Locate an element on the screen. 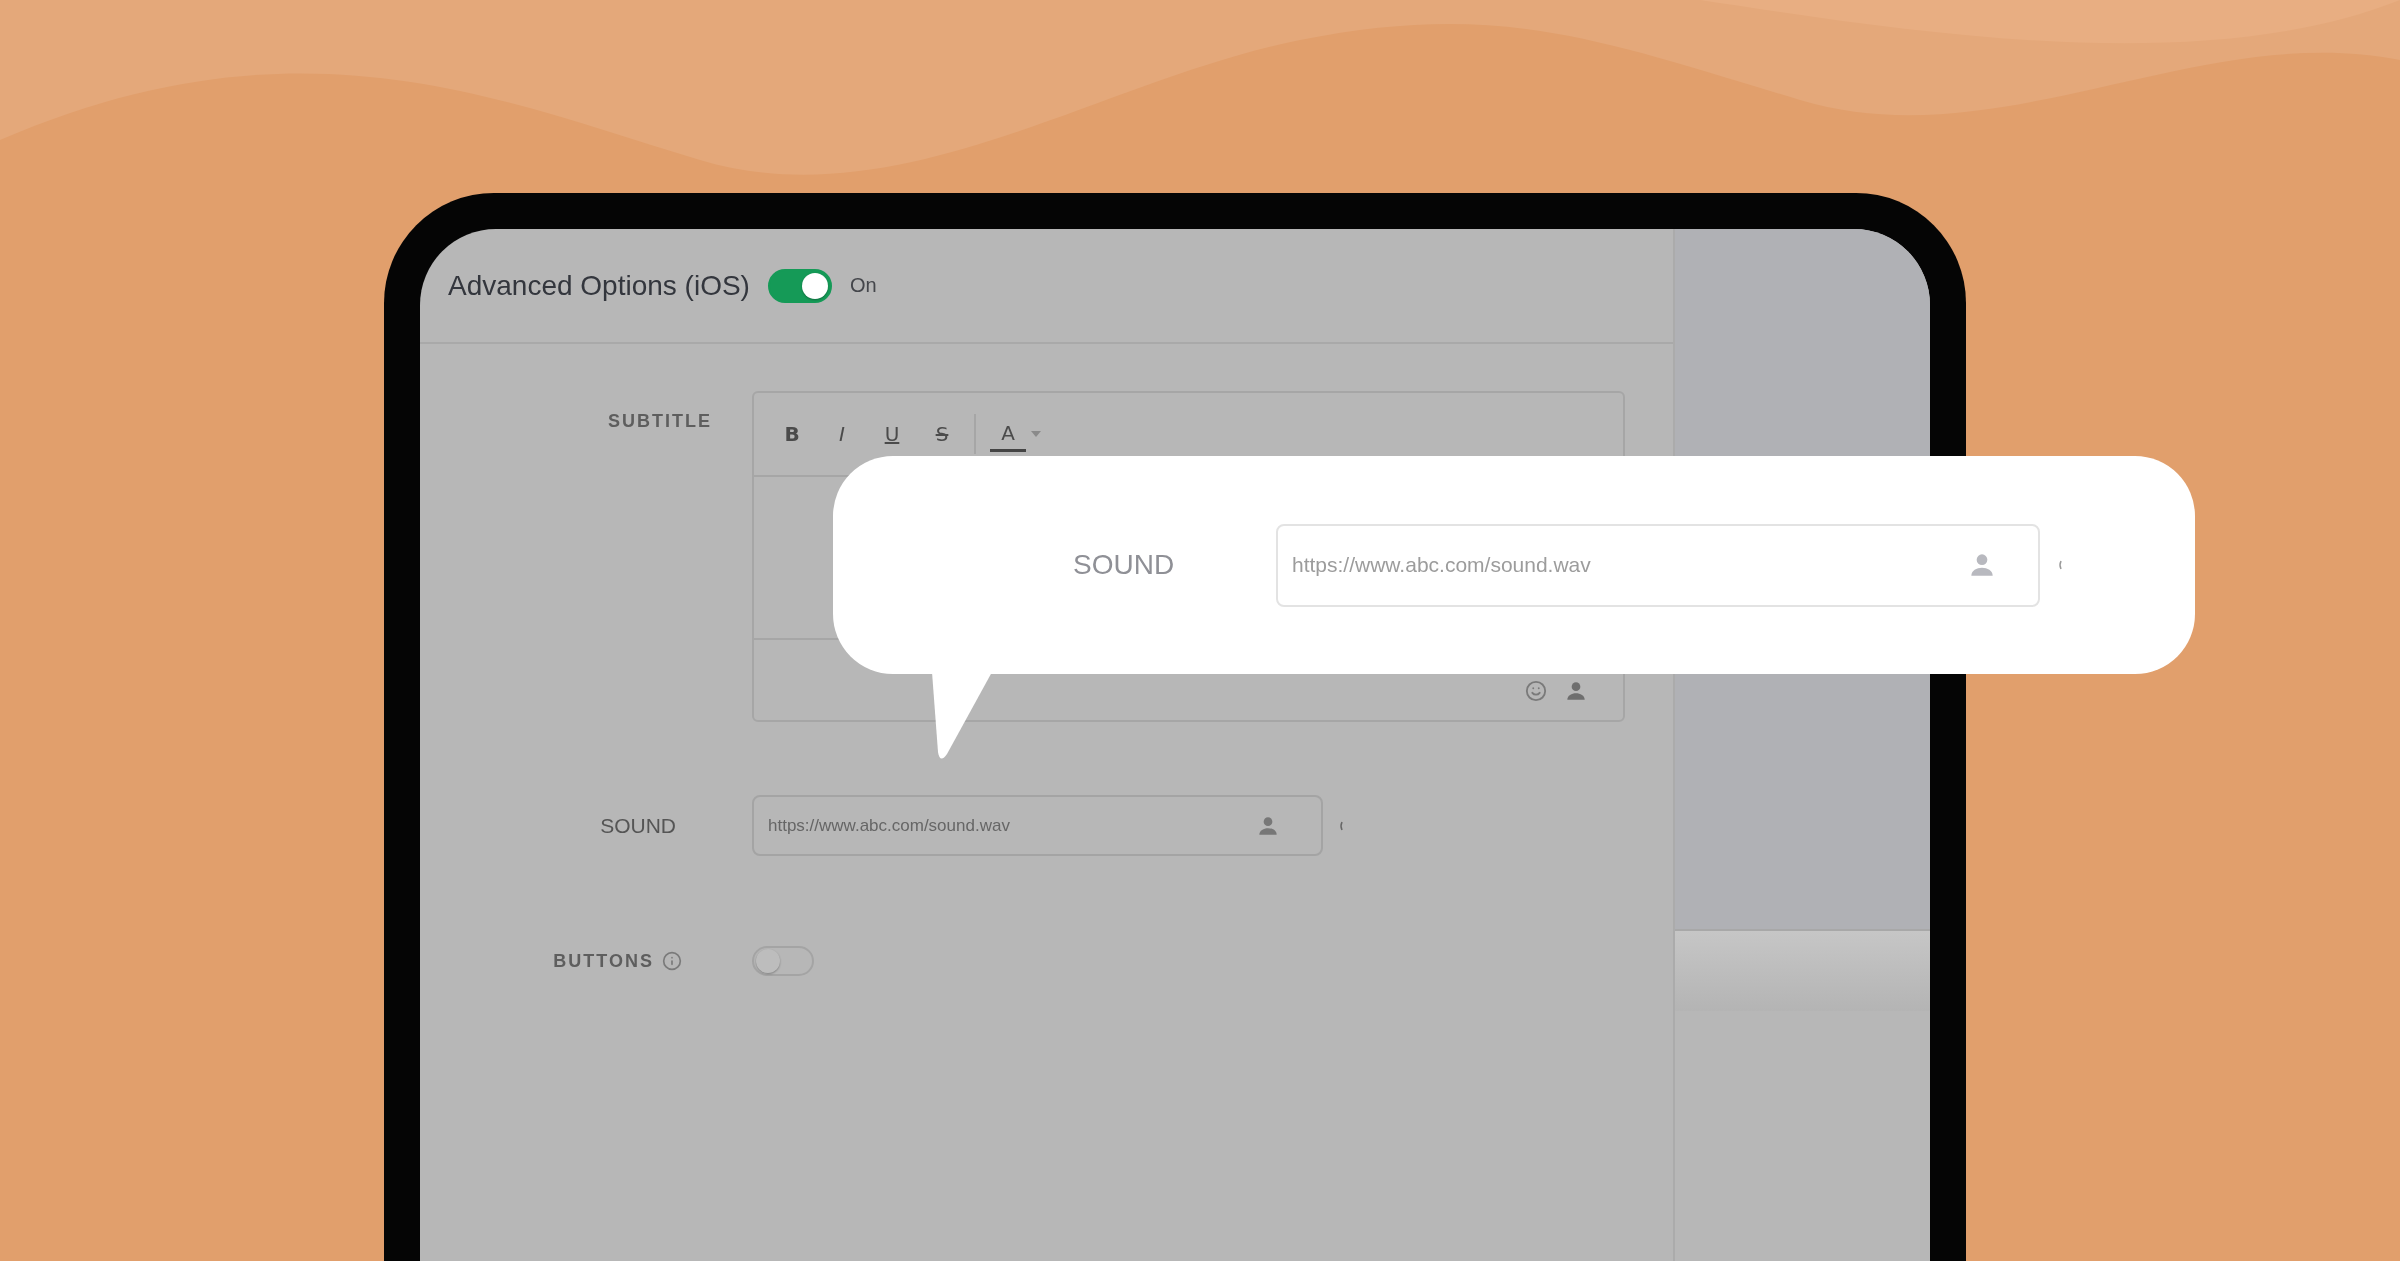 Image resolution: width=2400 pixels, height=1261 pixels. caret-icon is located at coordinates (1036, 434).